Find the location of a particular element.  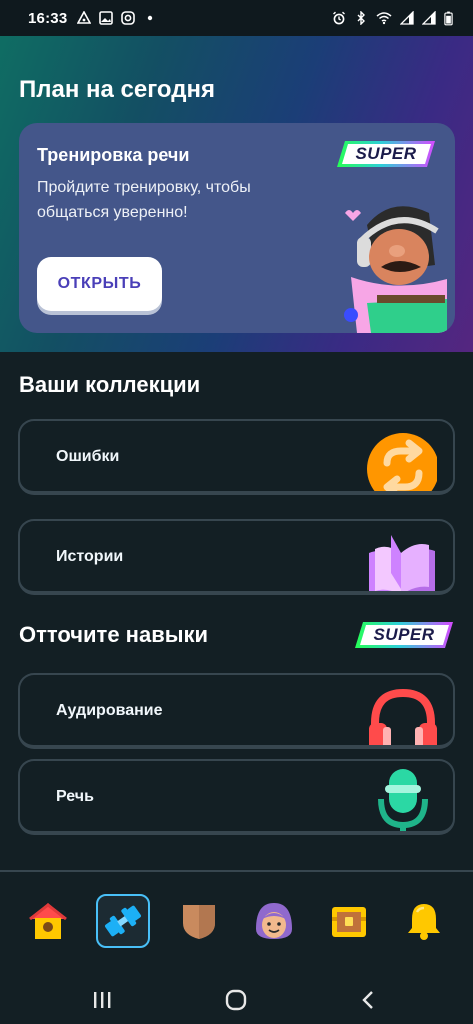

alarm-icon is located at coordinates (339, 18).